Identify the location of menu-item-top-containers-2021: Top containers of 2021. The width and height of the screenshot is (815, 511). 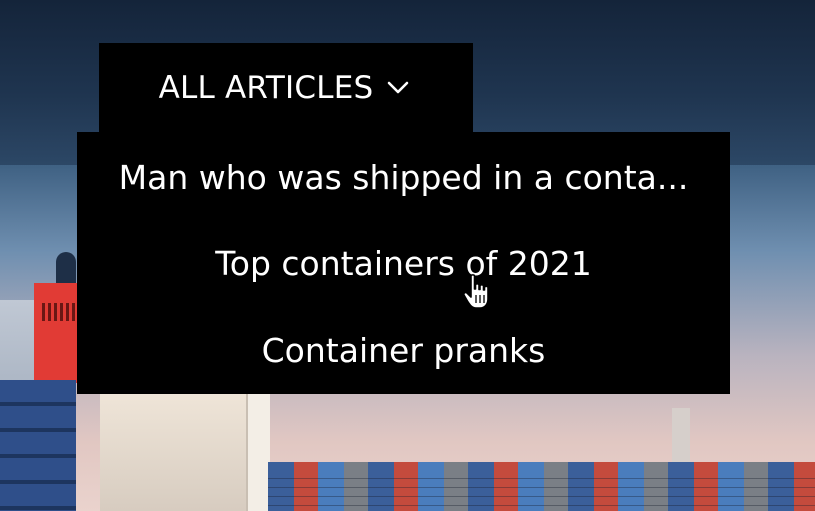
(403, 264).